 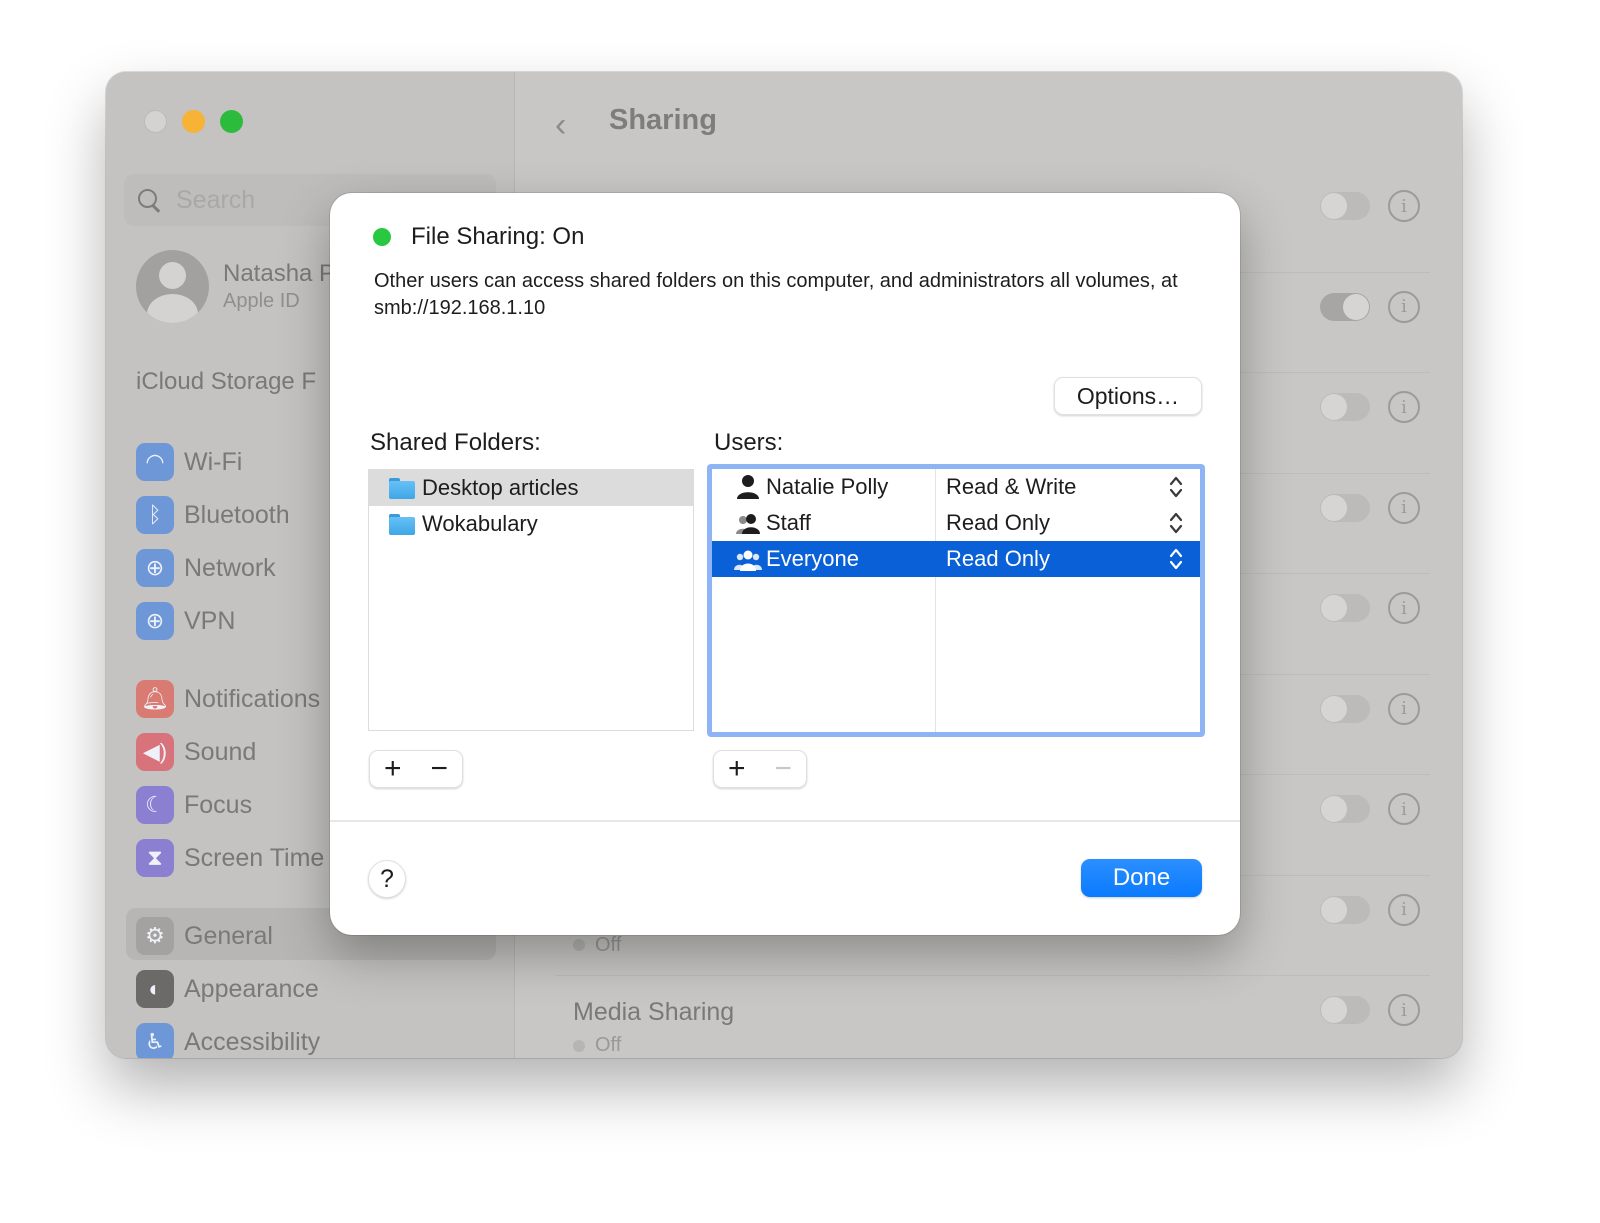 I want to click on sidebar-item-label: Bluetooth, so click(x=237, y=514).